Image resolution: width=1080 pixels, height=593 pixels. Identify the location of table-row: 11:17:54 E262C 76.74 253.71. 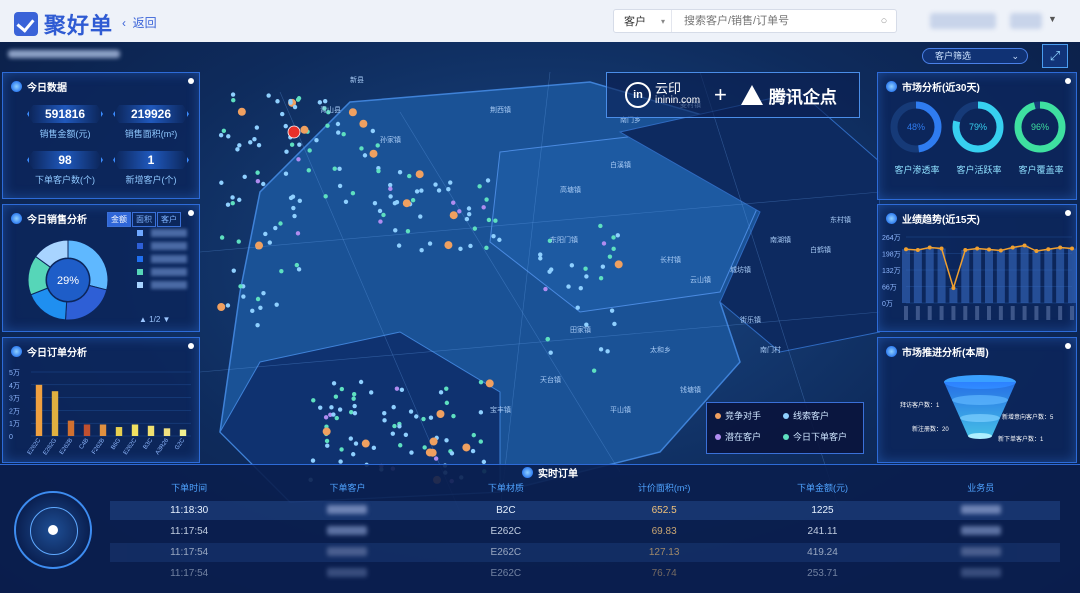
(585, 573).